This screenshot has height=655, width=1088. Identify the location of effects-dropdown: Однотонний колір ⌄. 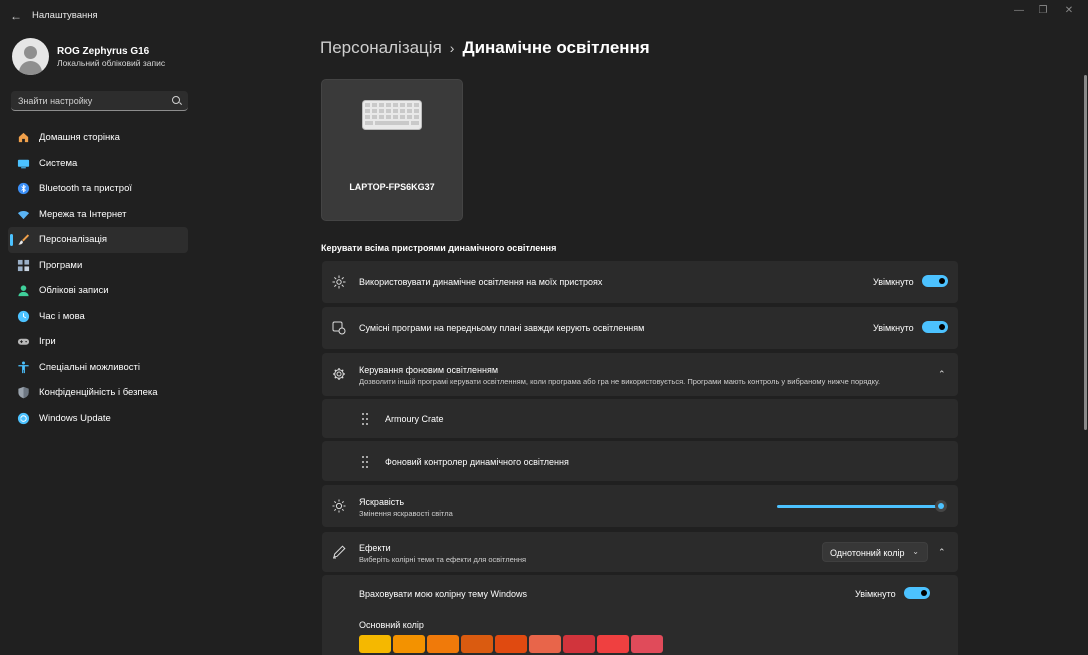
(875, 552).